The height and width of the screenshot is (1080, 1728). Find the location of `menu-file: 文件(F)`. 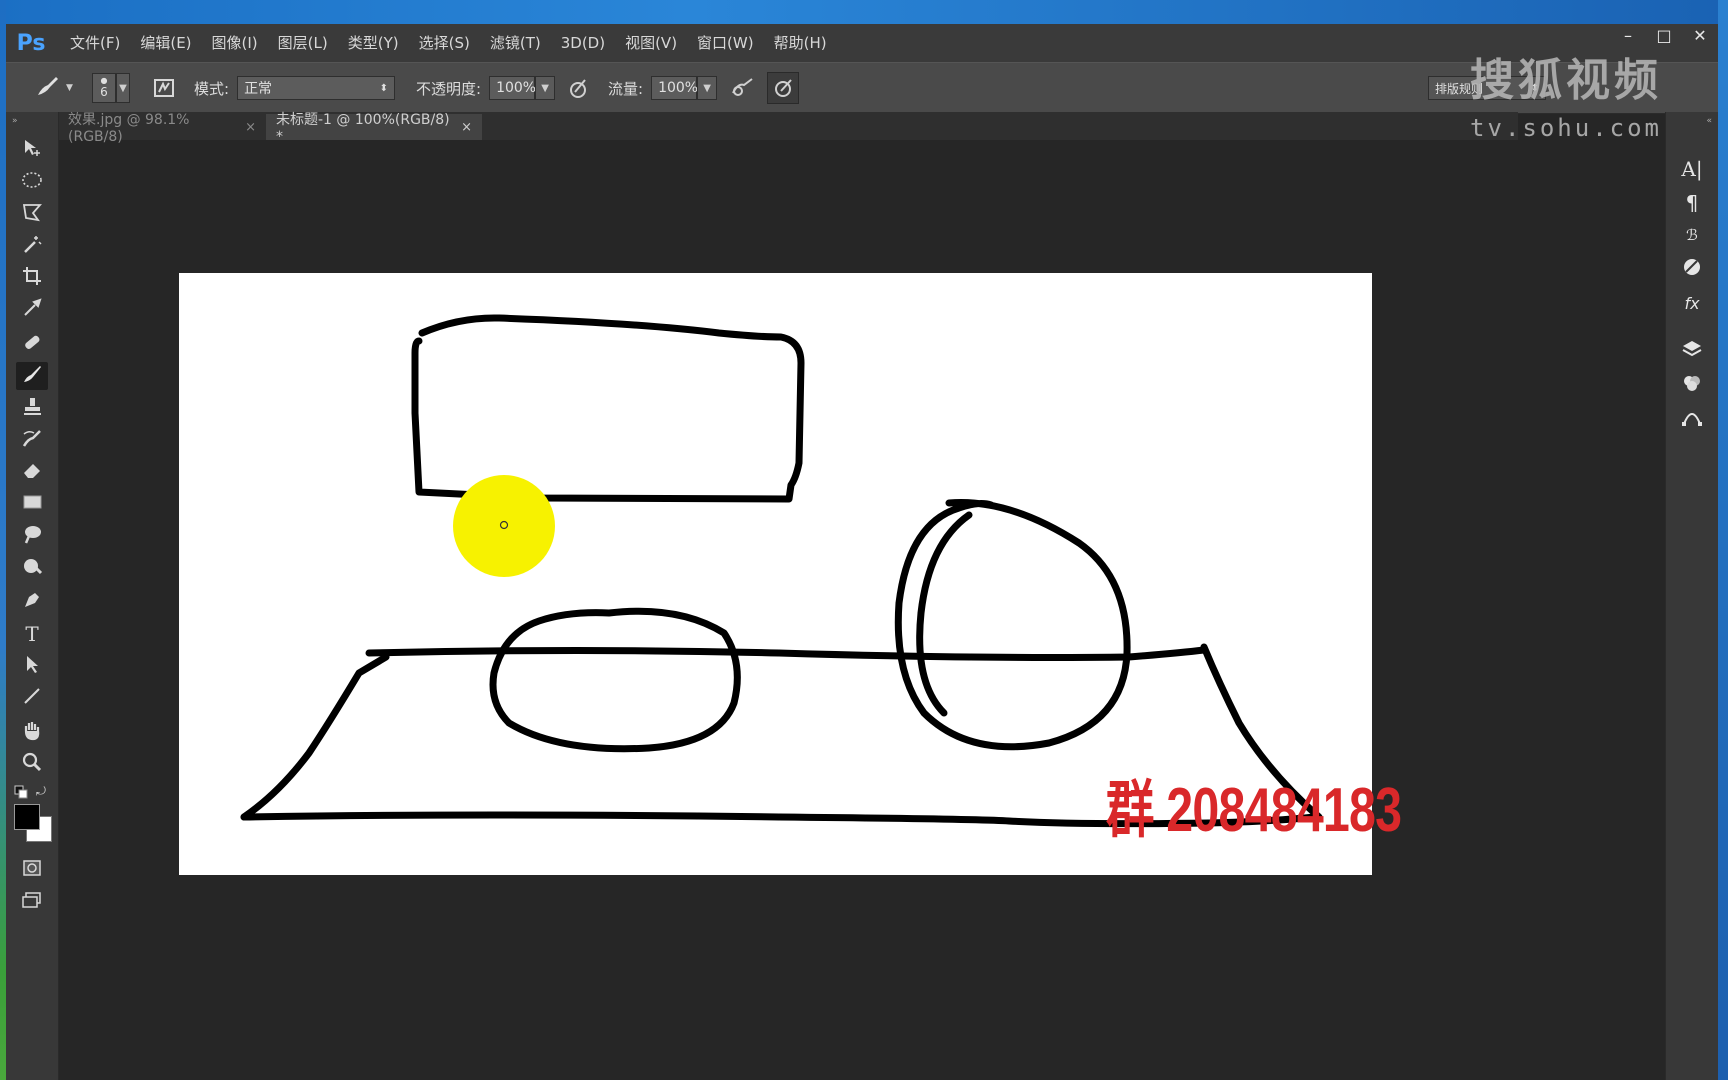

menu-file: 文件(F) is located at coordinates (95, 43).